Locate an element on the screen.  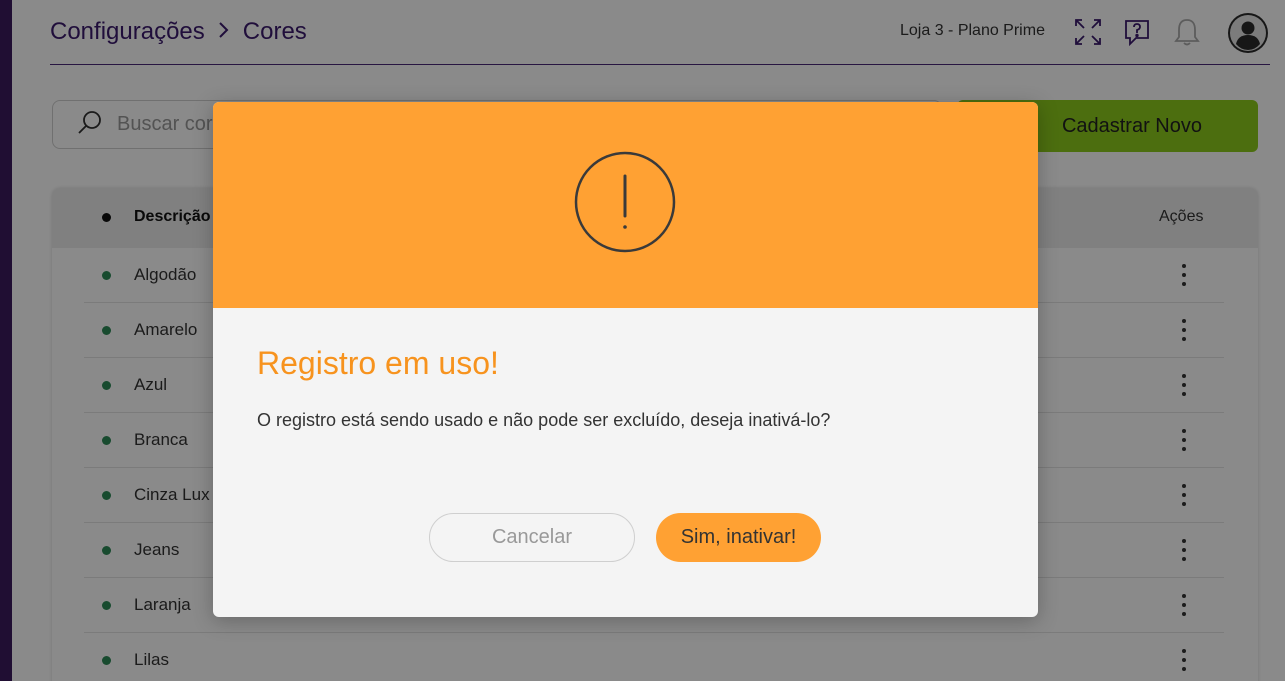
confirm-inactivate-button: Sim, inativar! is located at coordinates (738, 537).